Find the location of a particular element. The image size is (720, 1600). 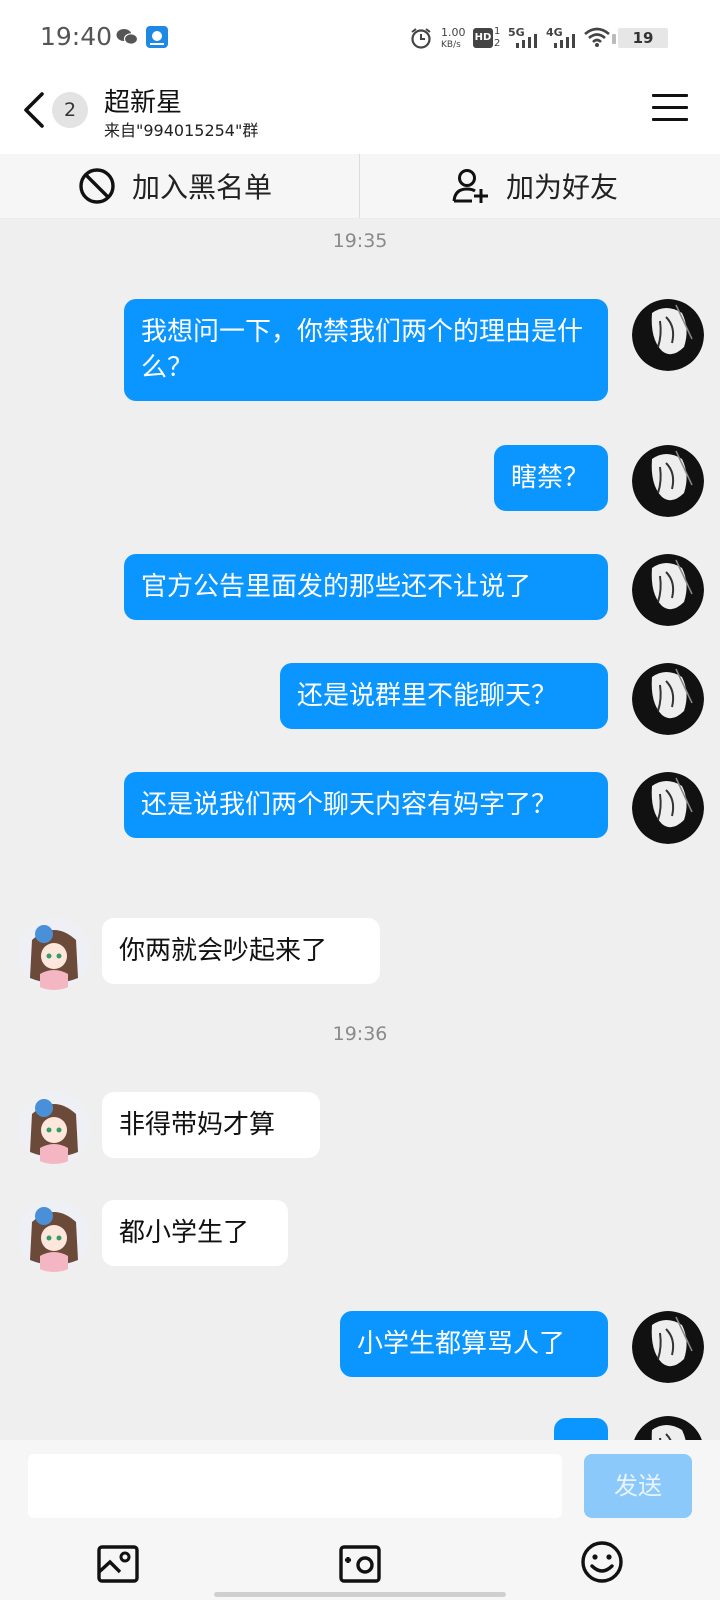

message-bubble-incoming: 都小学生了 is located at coordinates (195, 1233).